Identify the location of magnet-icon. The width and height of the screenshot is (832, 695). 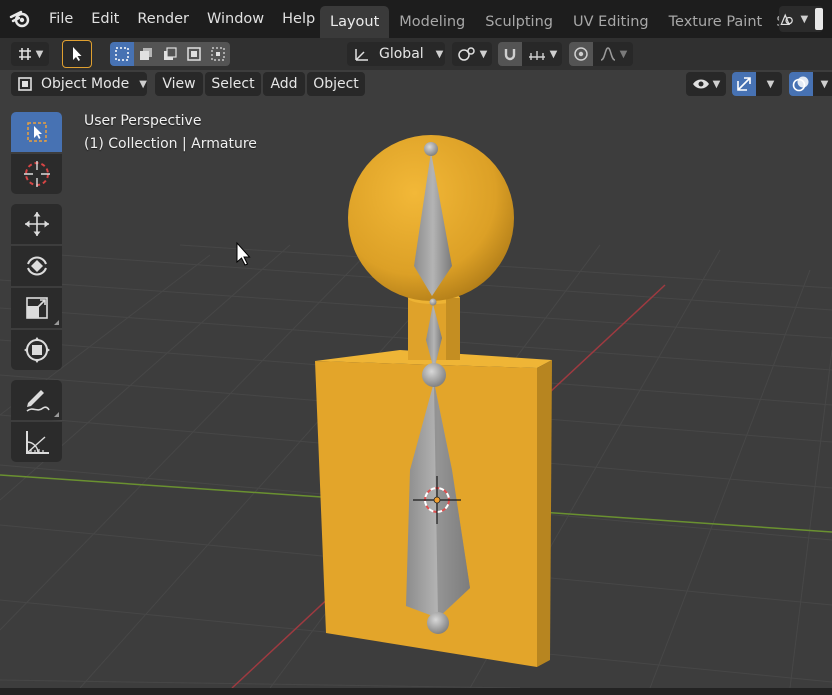
(510, 55).